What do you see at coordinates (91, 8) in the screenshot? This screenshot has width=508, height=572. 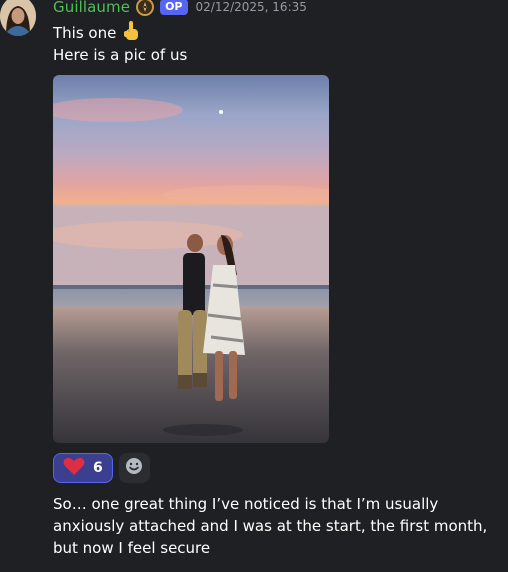 I see `username: Guillaume` at bounding box center [91, 8].